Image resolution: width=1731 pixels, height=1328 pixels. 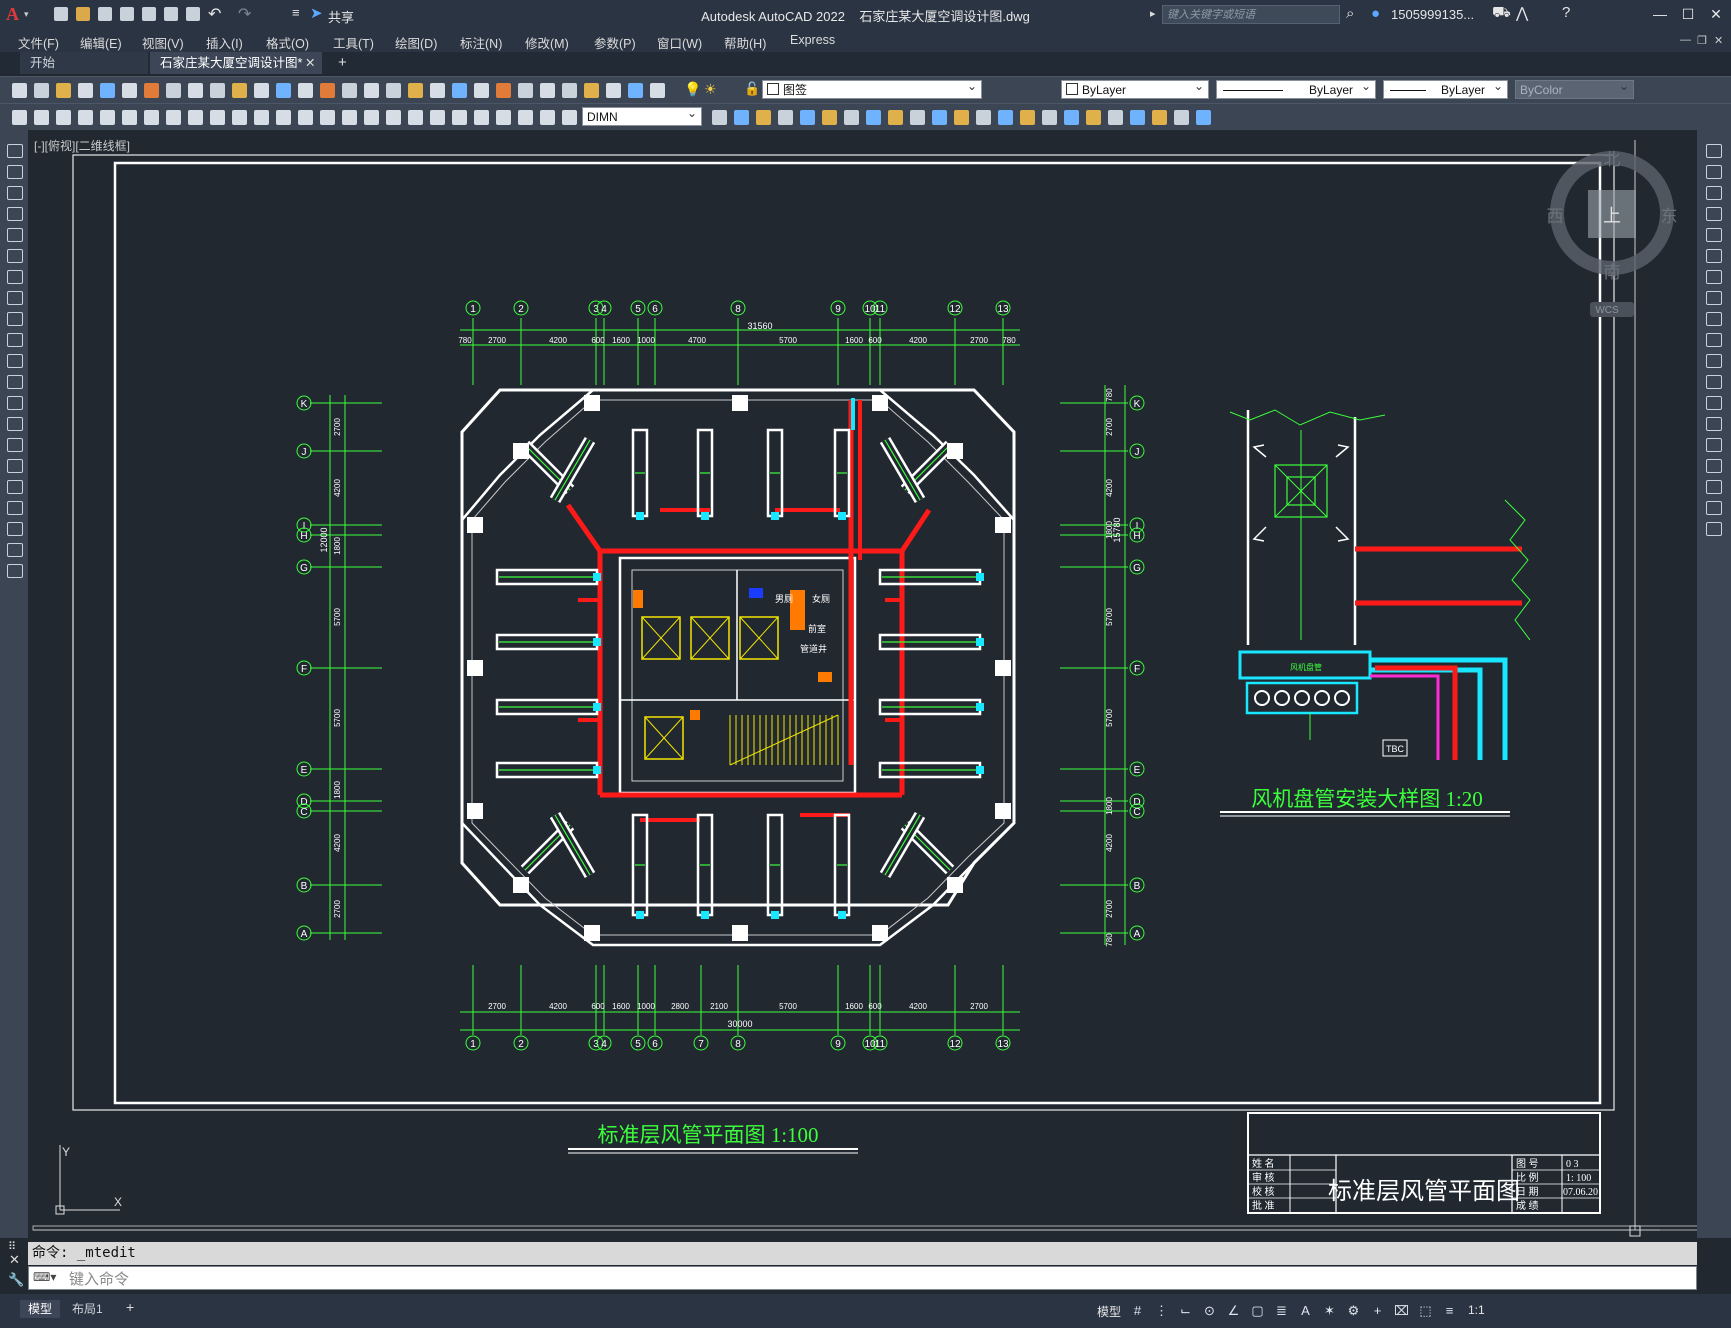 What do you see at coordinates (193, 14) in the screenshot?
I see `plot-icon` at bounding box center [193, 14].